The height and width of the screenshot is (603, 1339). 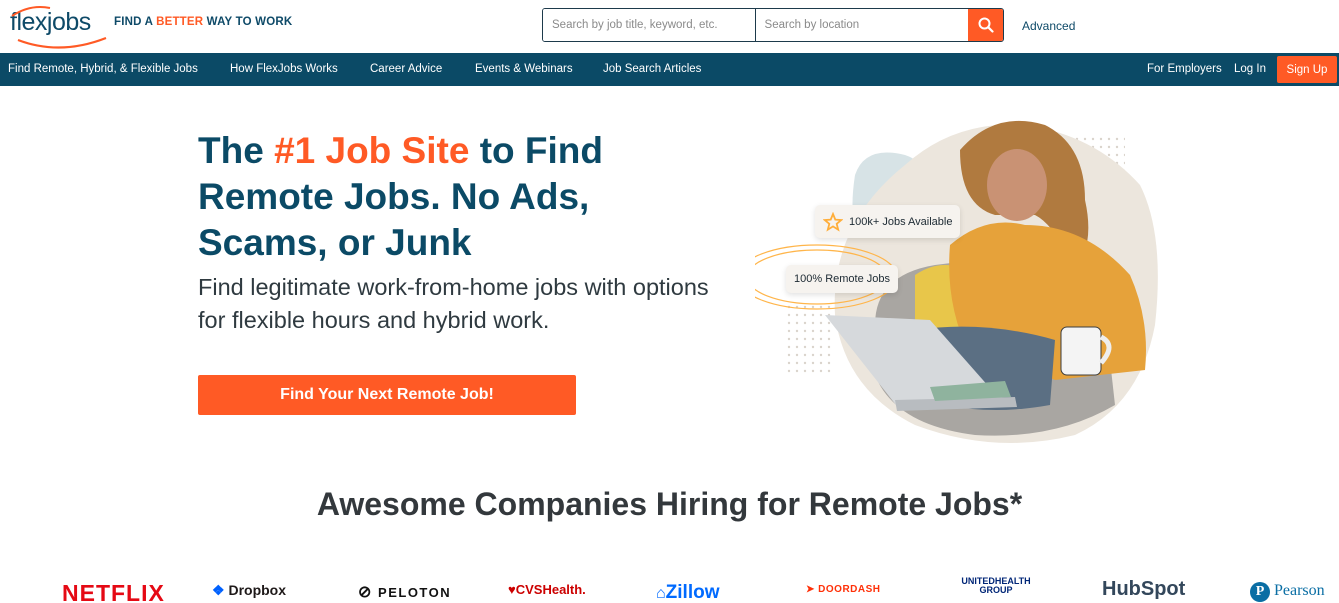 I want to click on search-icon, so click(x=986, y=25).